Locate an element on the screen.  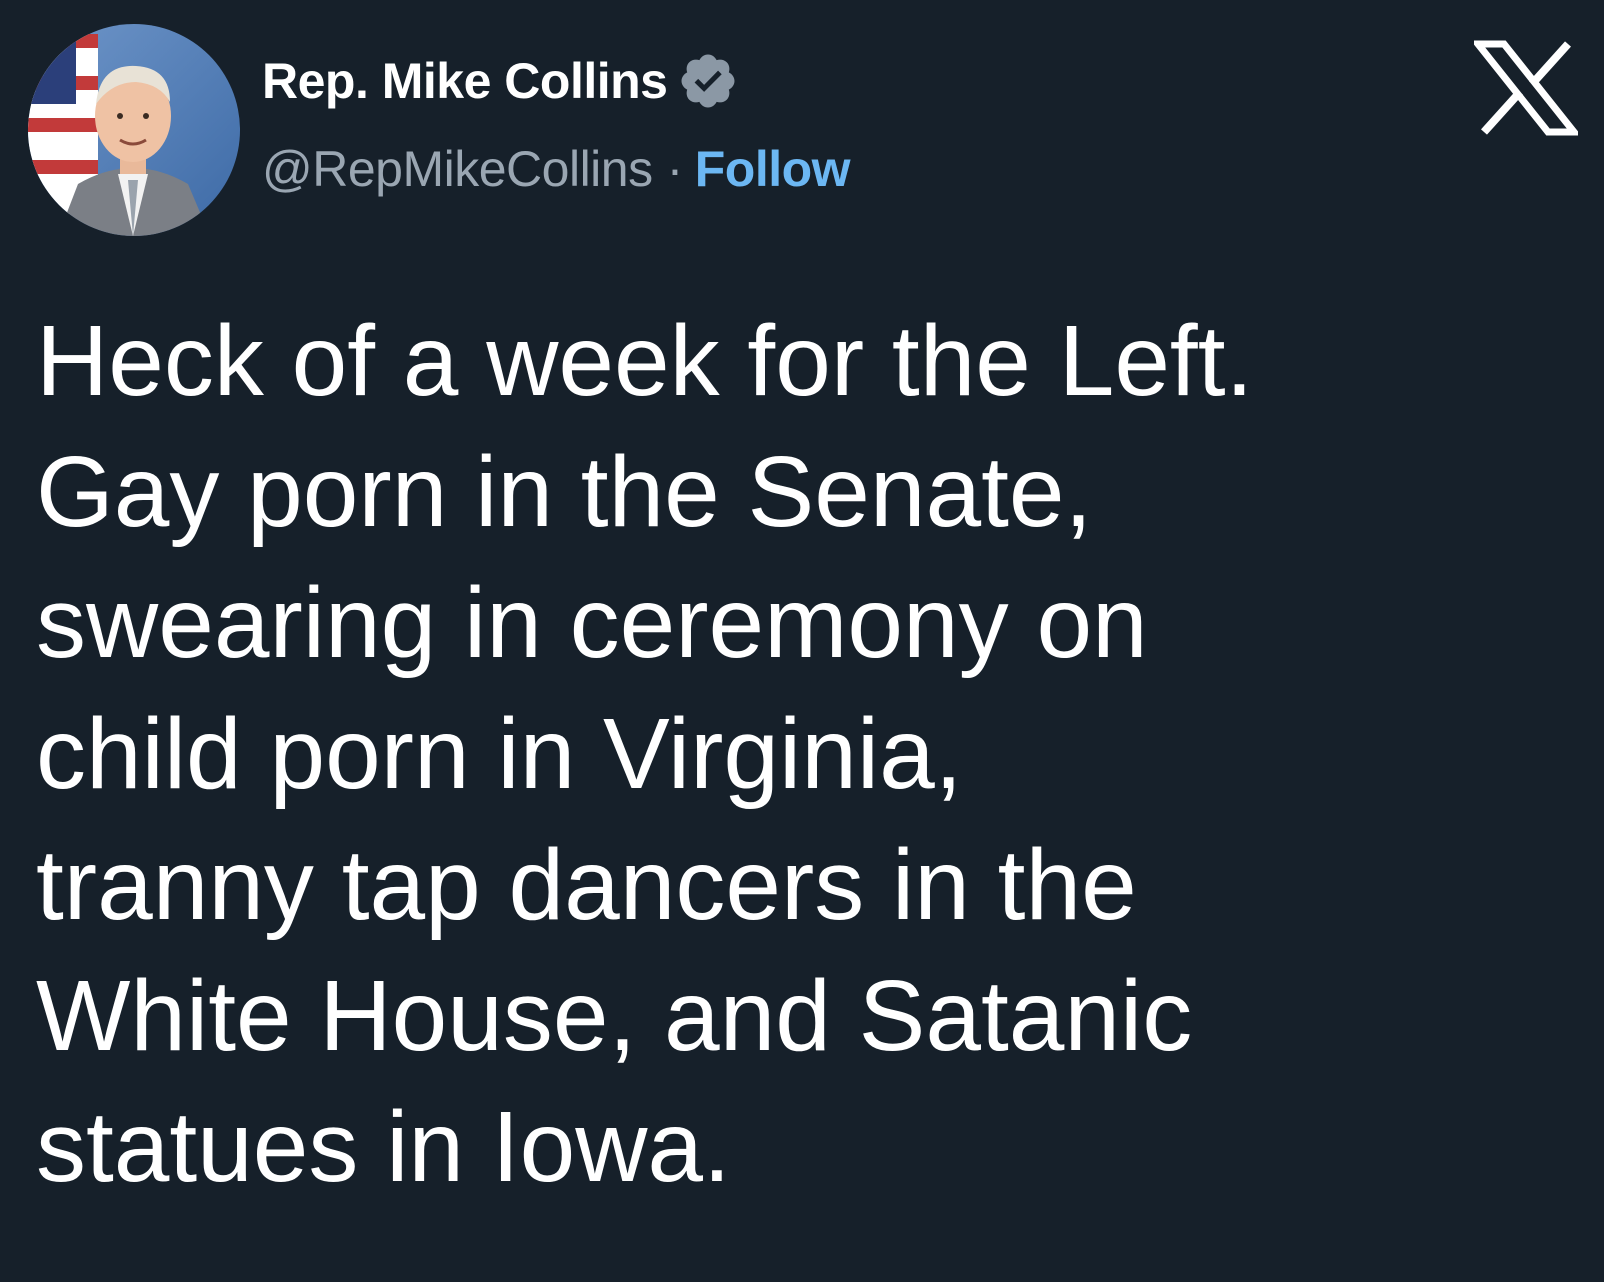
tweet-text-line: Gay porn in the Senate, is located at coordinates (564, 492).